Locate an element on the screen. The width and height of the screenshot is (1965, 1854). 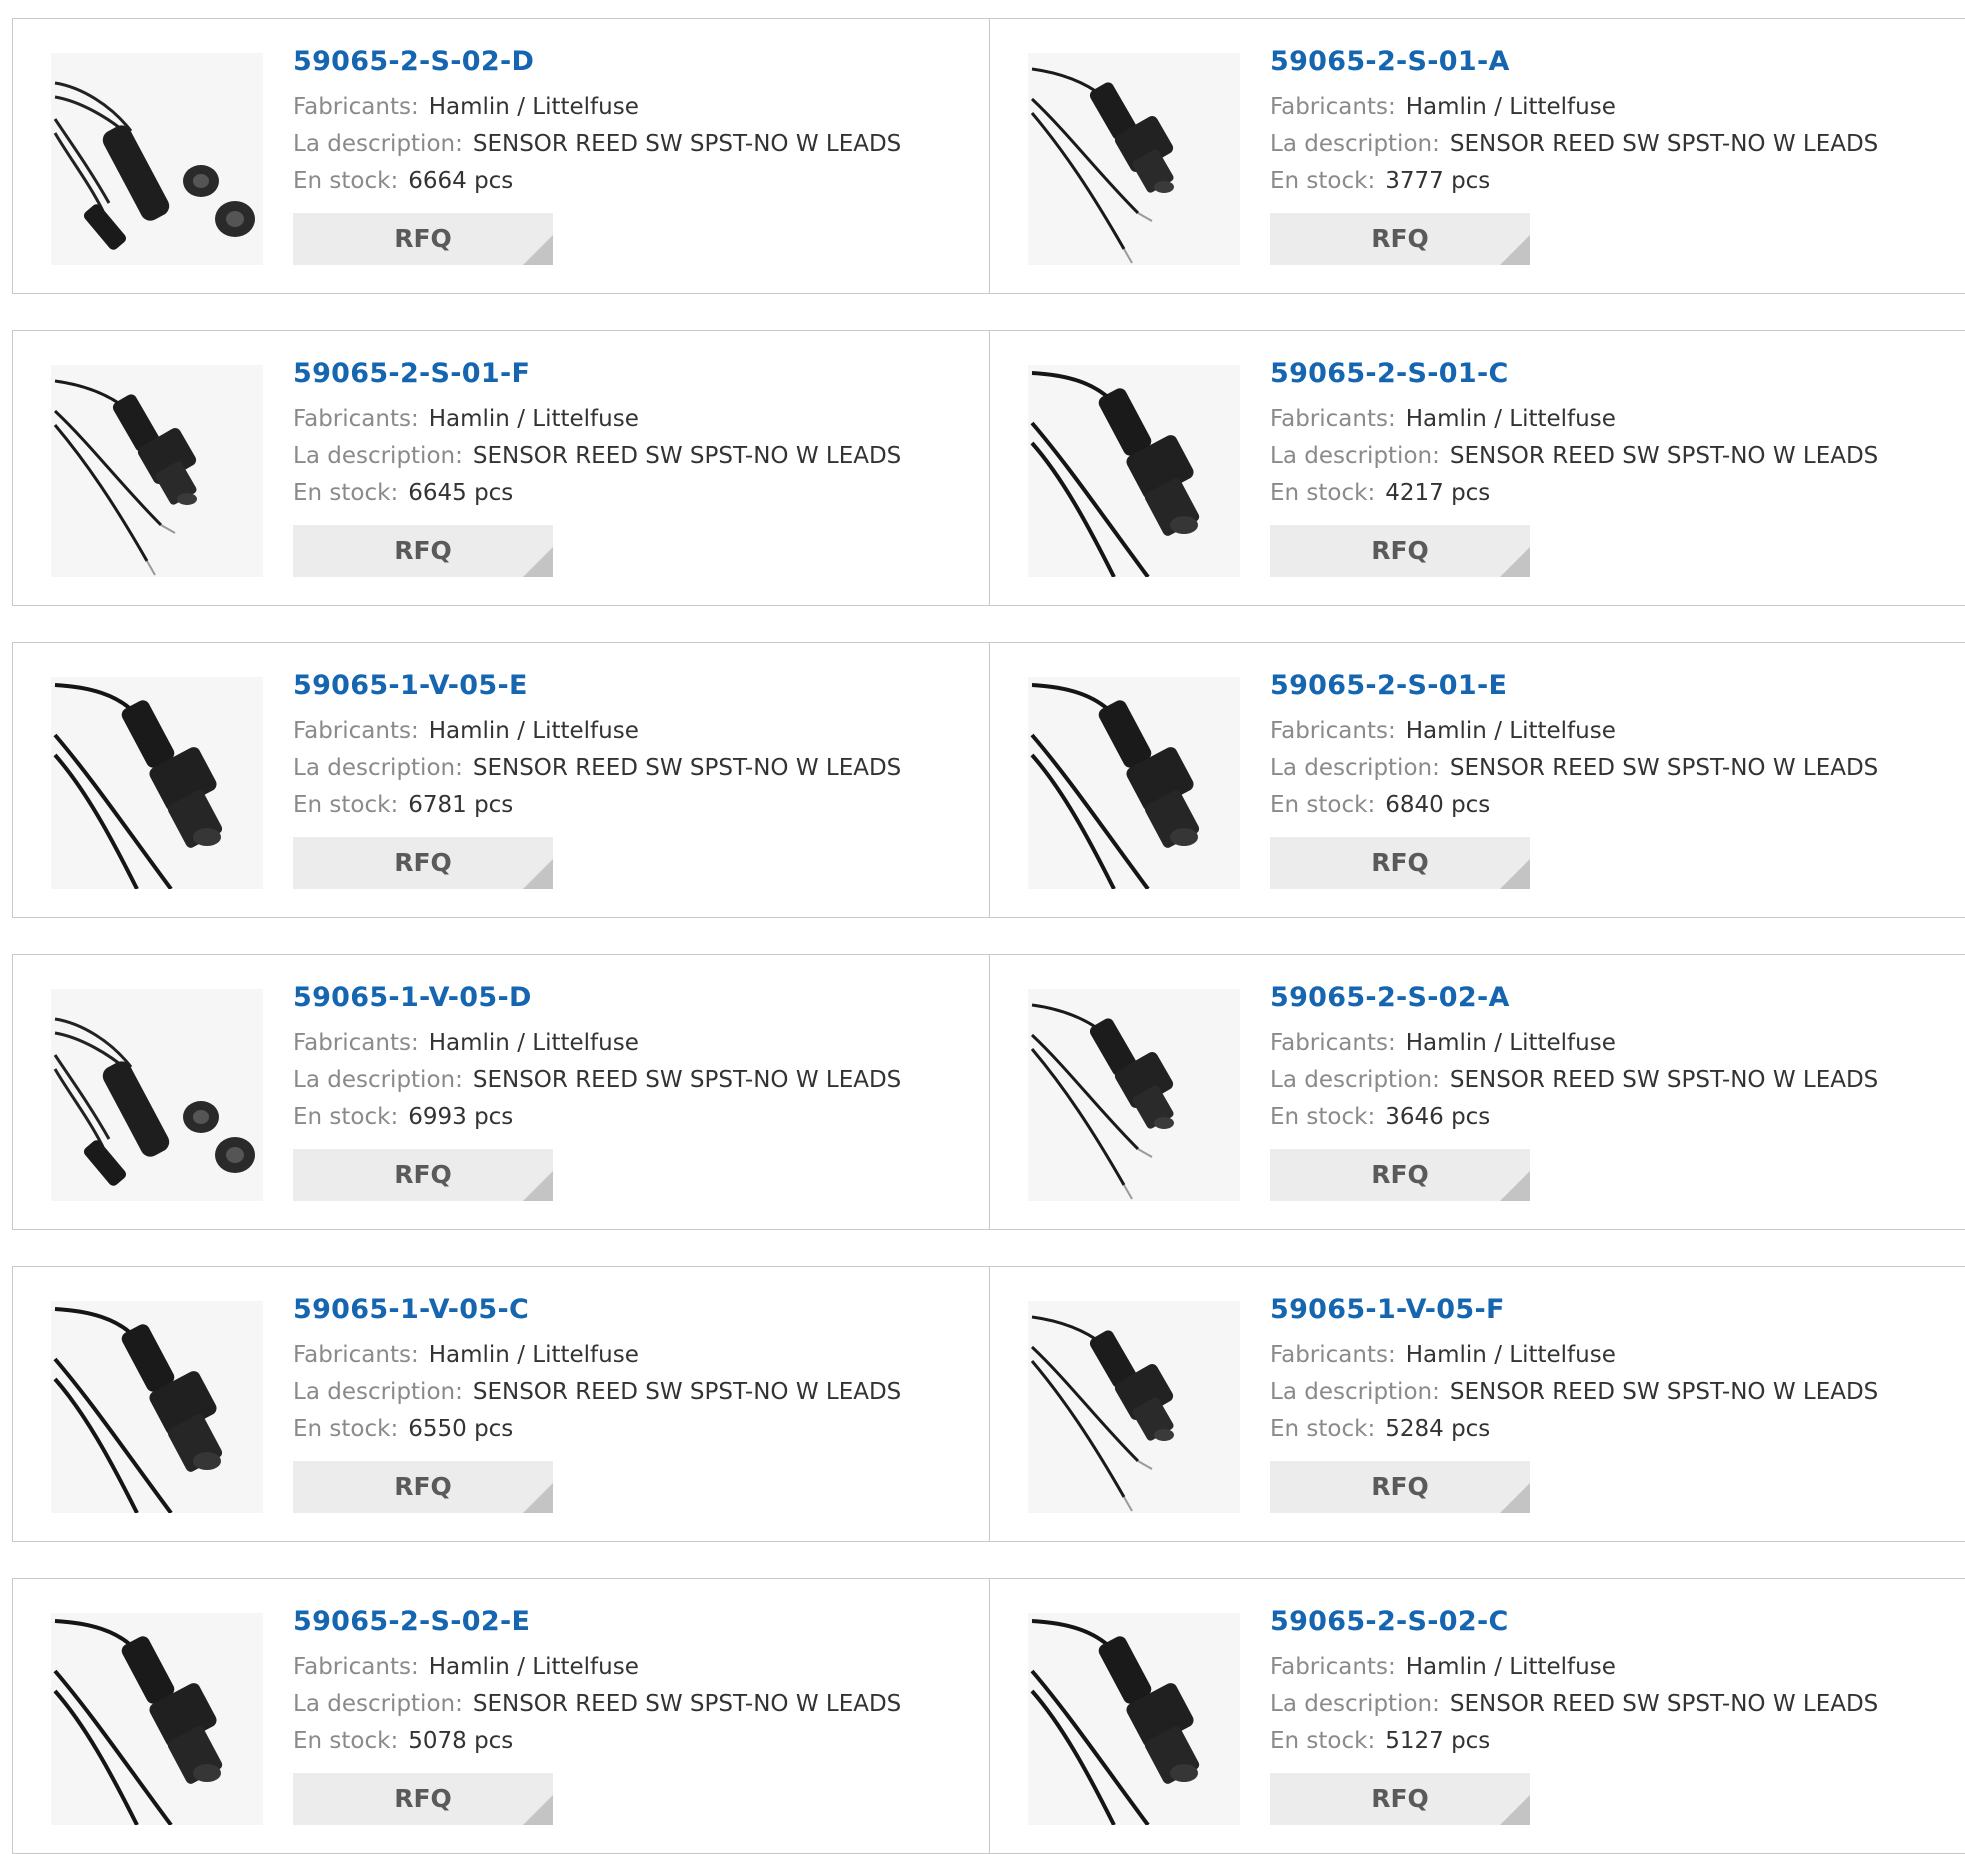
stock-value: 6550 pcs is located at coordinates (461, 1429).